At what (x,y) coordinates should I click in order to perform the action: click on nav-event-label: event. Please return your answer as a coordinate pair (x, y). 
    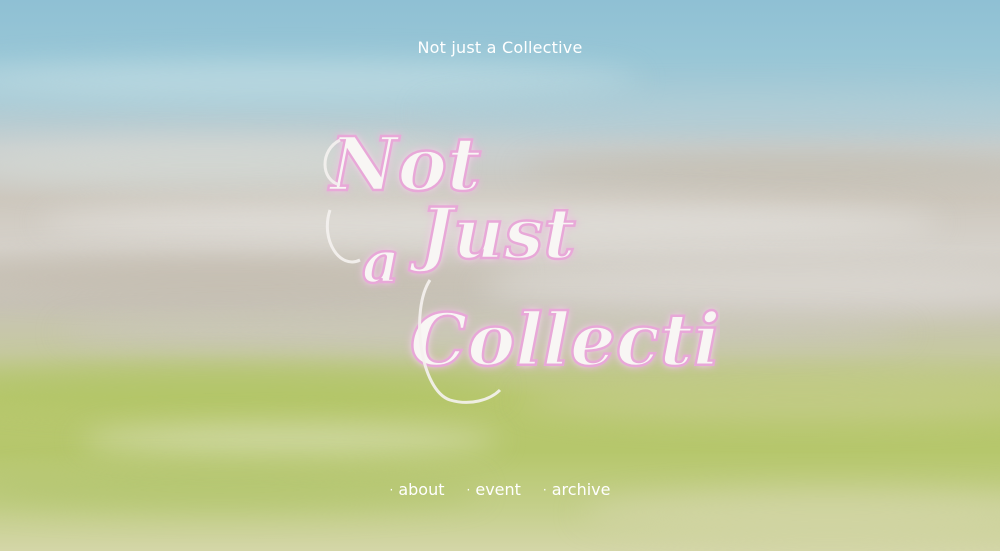
    Looking at the image, I should click on (498, 489).